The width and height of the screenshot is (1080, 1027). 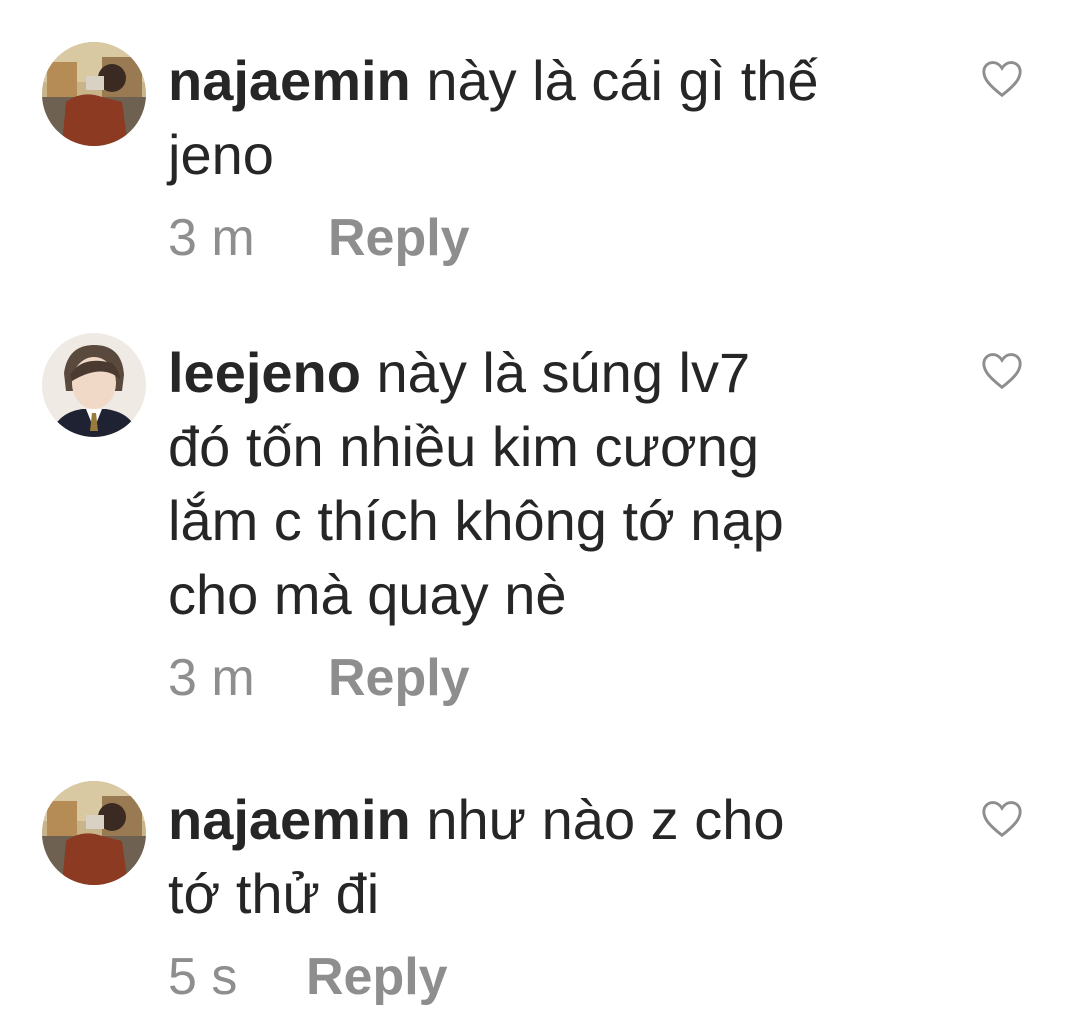 What do you see at coordinates (558, 977) in the screenshot?
I see `comment-meta: 5 s Reply` at bounding box center [558, 977].